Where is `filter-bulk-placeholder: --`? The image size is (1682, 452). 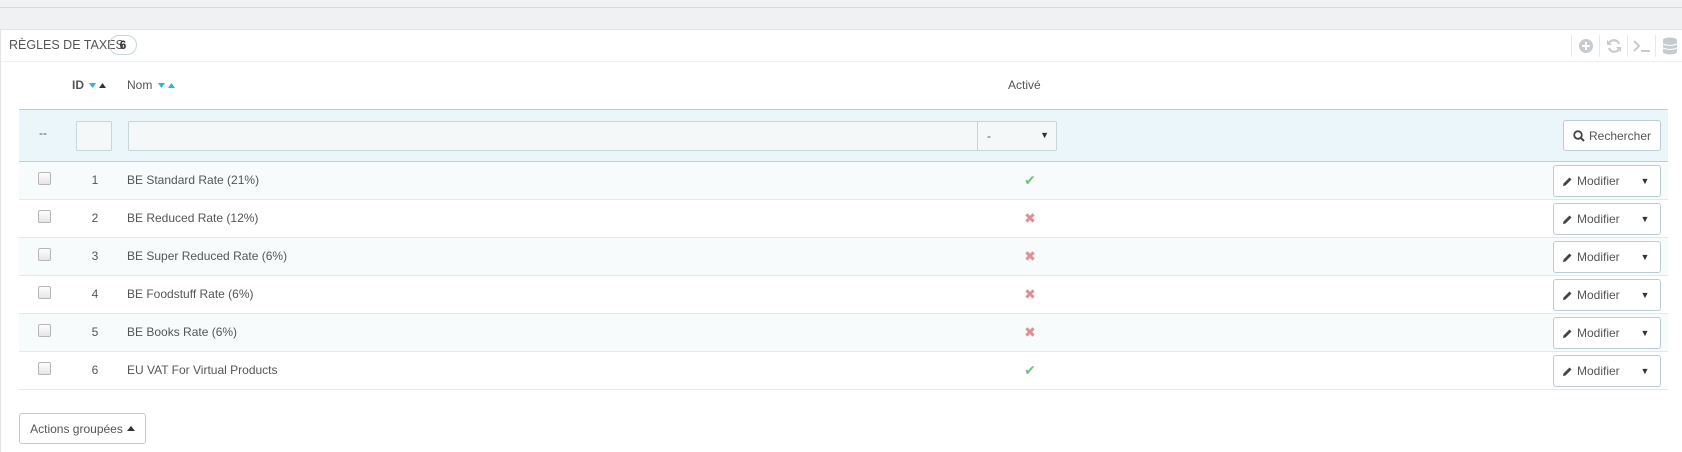 filter-bulk-placeholder: -- is located at coordinates (43, 133).